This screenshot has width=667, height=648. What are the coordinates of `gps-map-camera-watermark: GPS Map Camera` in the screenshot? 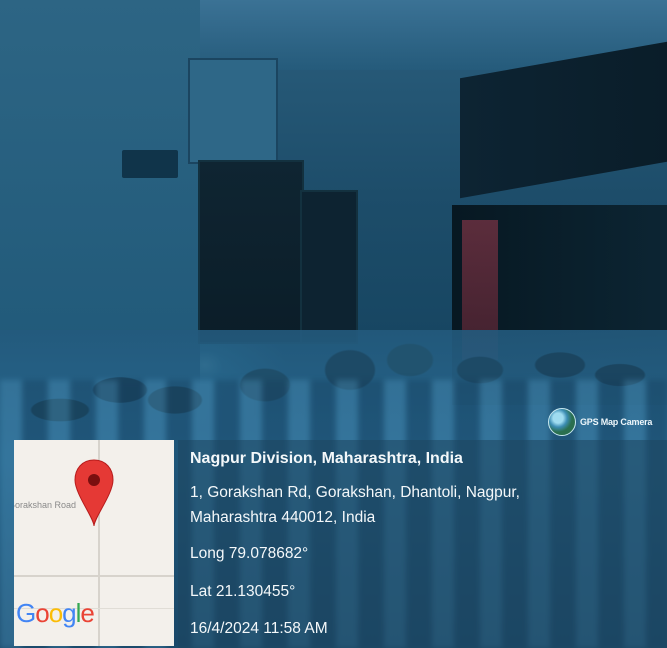 It's located at (600, 422).